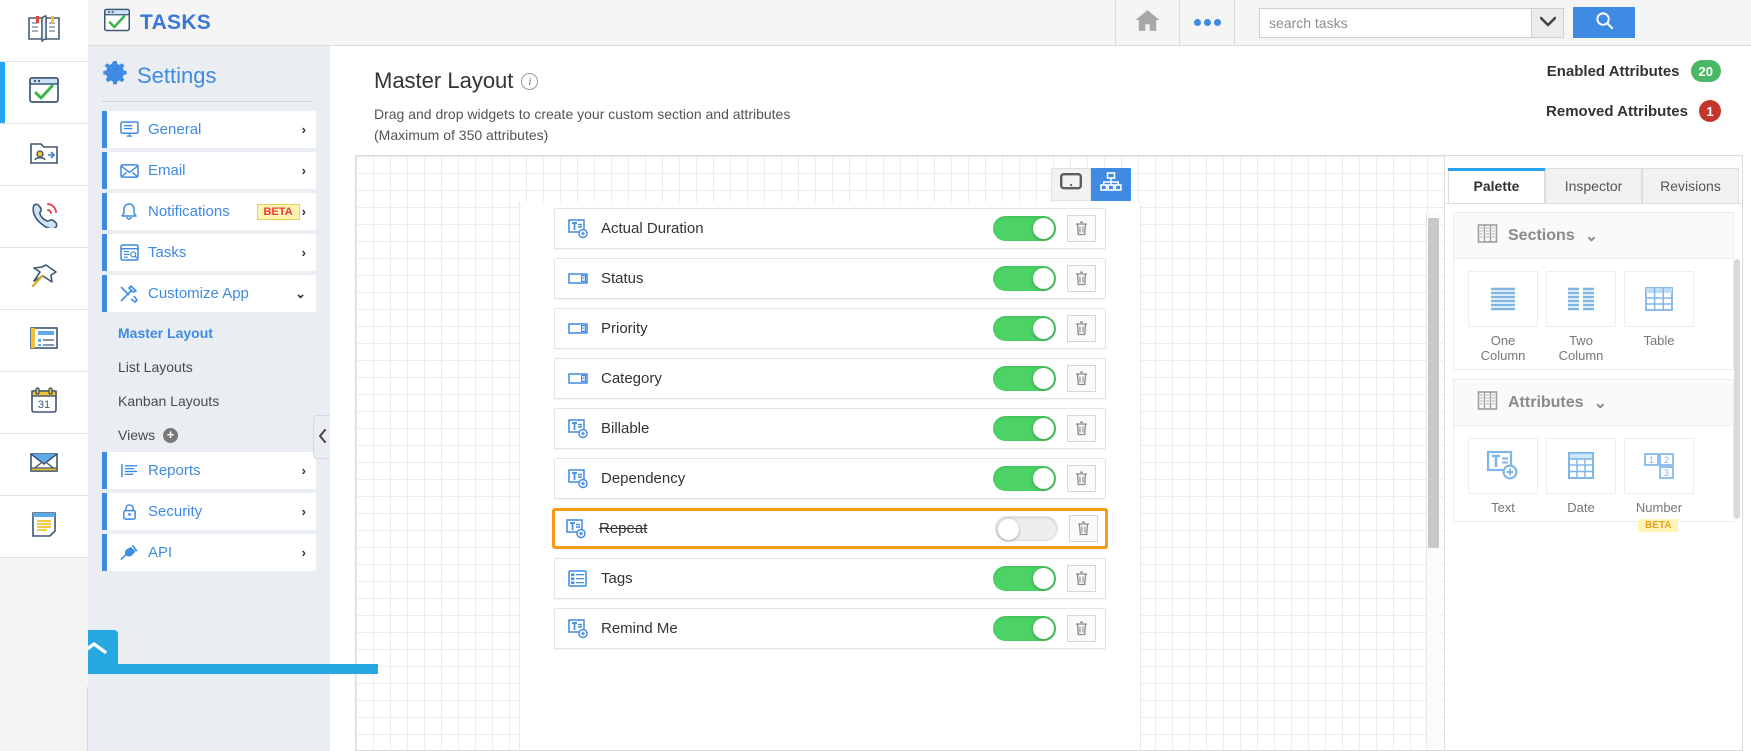  I want to click on palette-item-text: Text, so click(1503, 476).